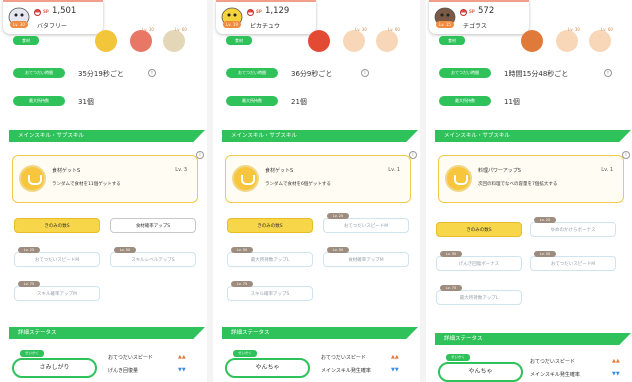 This screenshot has width=632, height=382. What do you see at coordinates (64, 11) in the screenshot?
I see `sp-value: 1,501` at bounding box center [64, 11].